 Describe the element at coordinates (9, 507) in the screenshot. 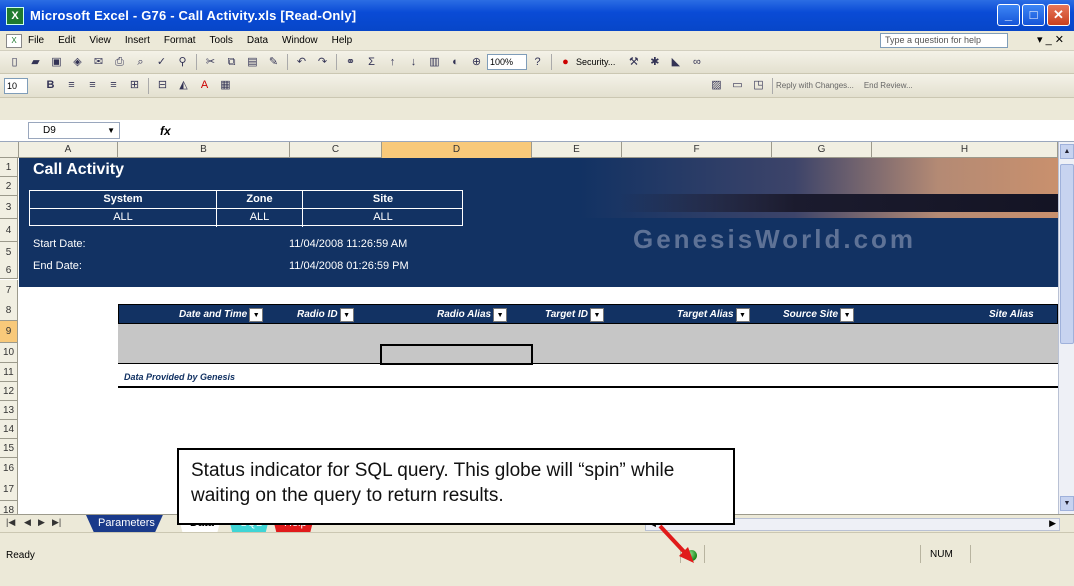

I see `row-header-18: 18` at that location.